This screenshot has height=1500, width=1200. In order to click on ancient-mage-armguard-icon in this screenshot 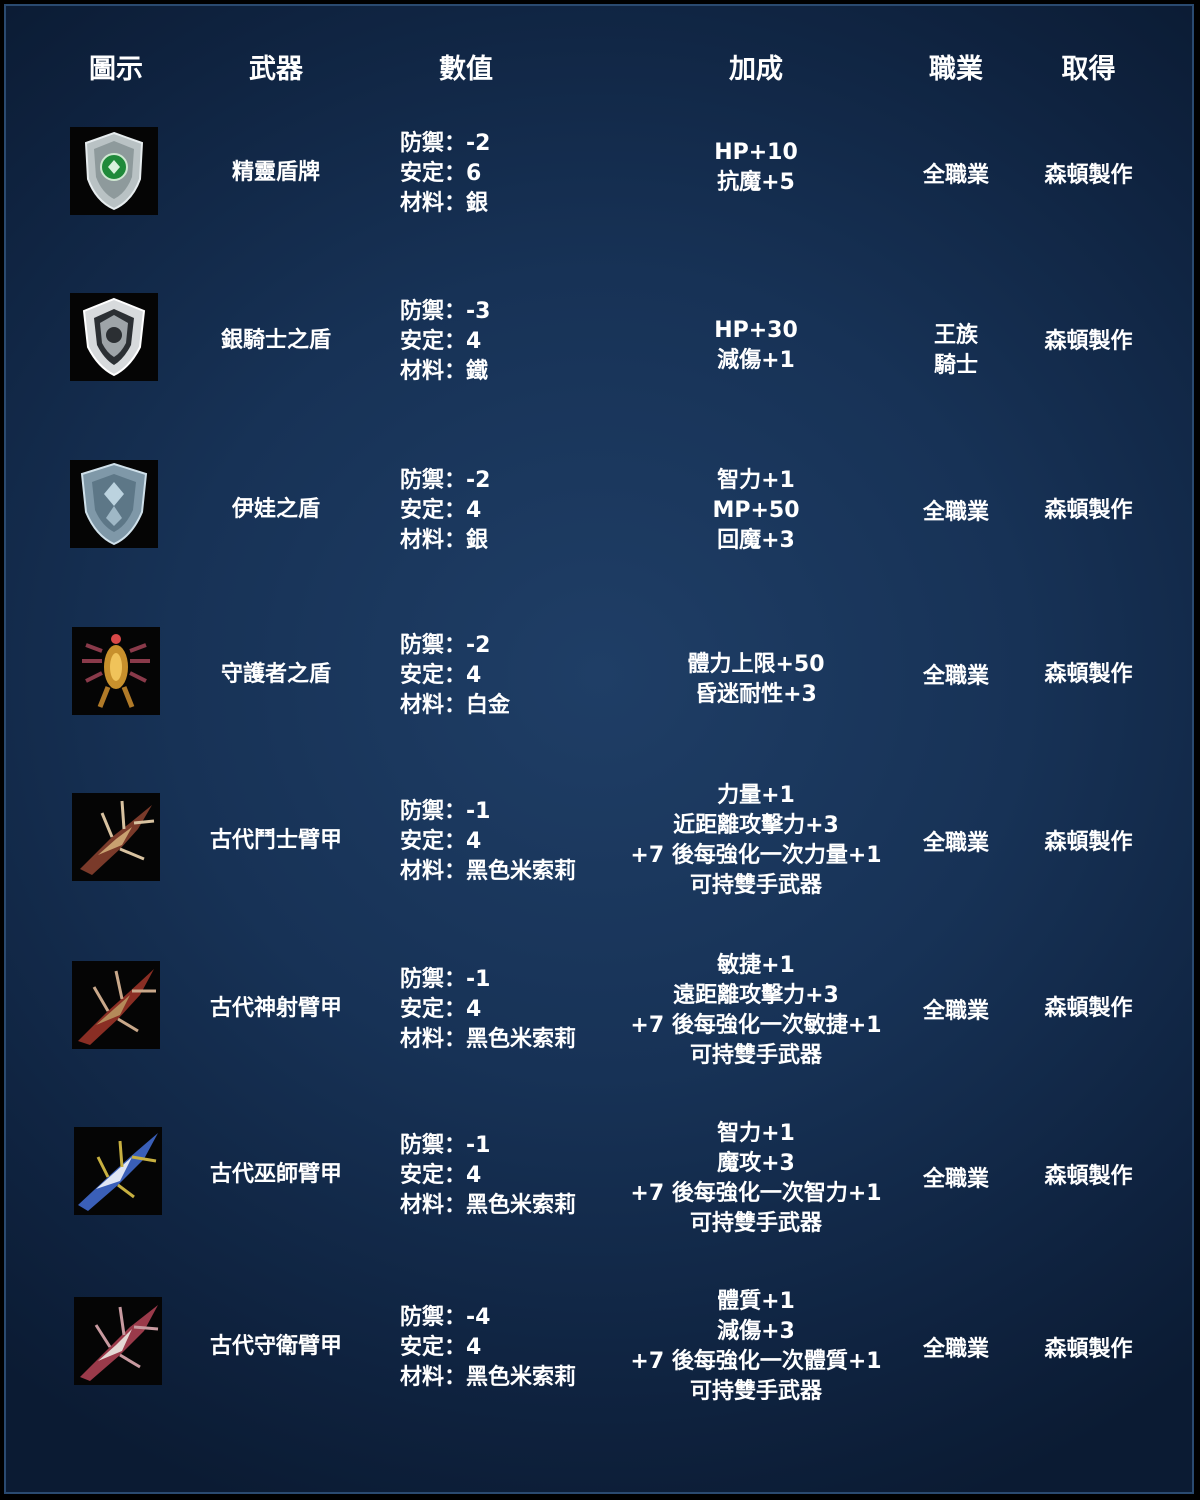, I will do `click(118, 1171)`.